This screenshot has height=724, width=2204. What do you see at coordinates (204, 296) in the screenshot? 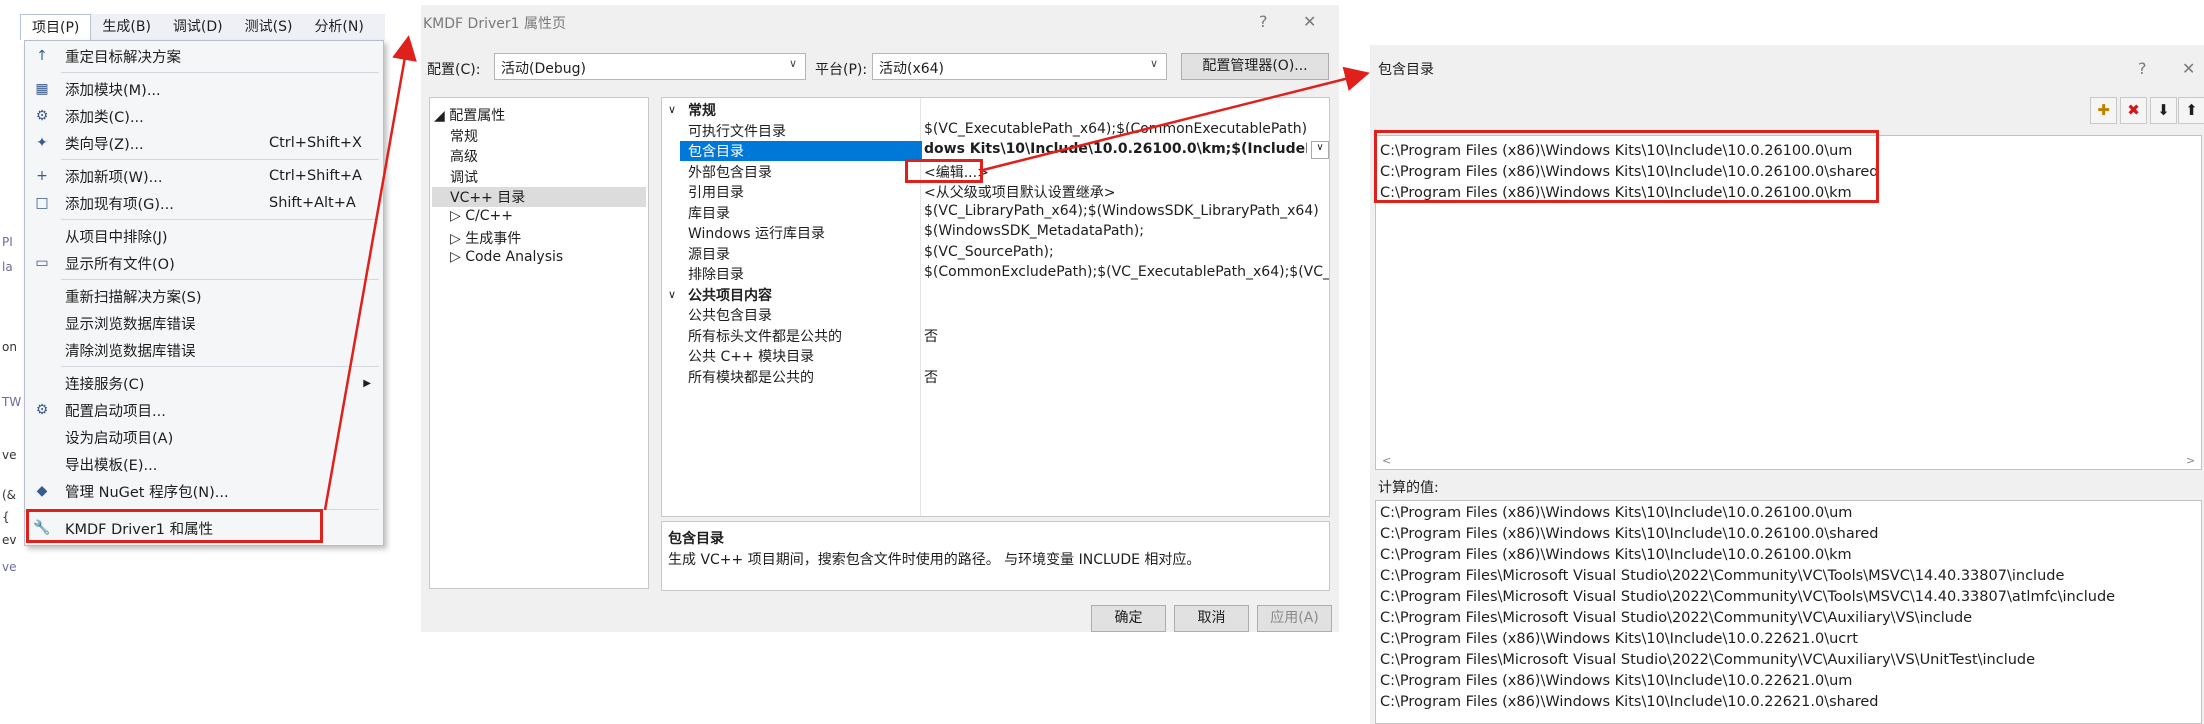
I see `menu-item-rescan-solution: 重新扫描解决方案(S)` at bounding box center [204, 296].